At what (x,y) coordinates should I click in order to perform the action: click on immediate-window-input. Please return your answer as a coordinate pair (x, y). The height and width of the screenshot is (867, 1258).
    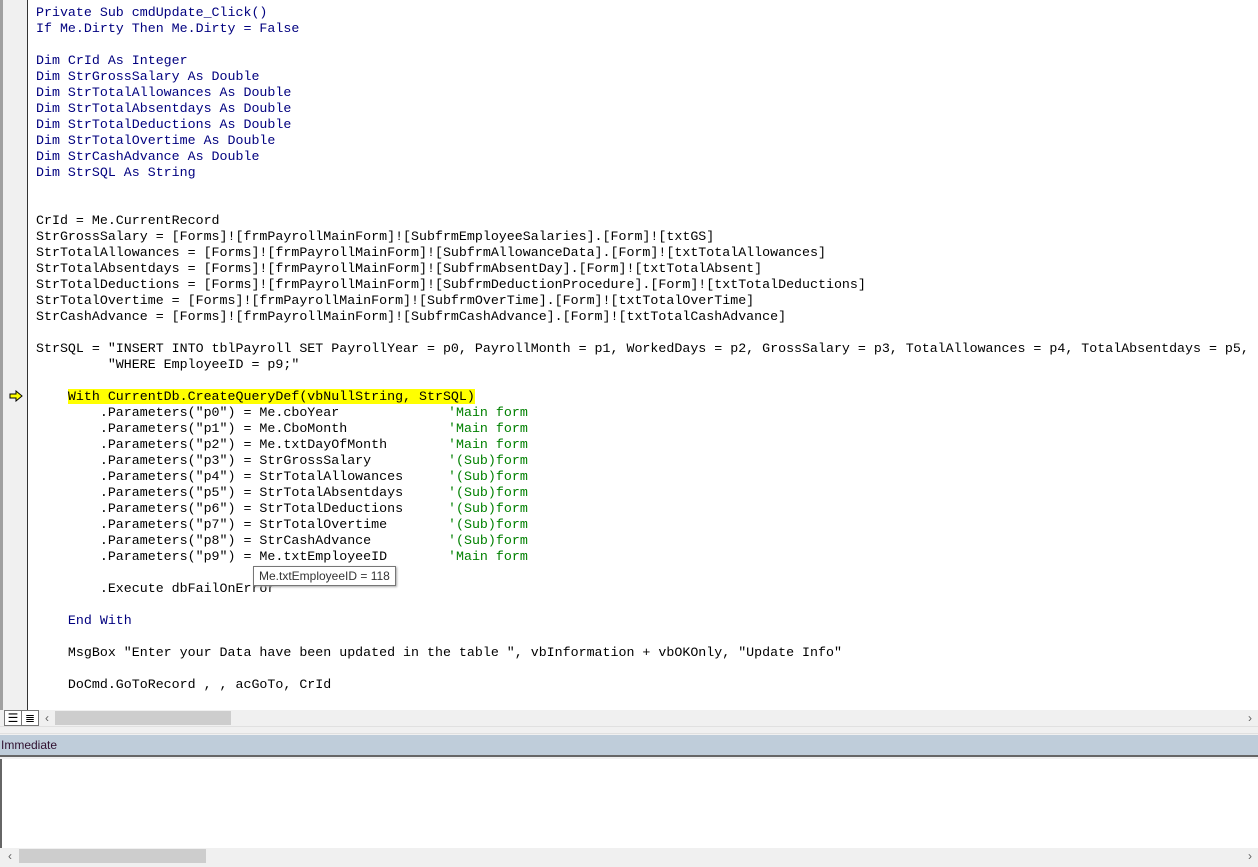
    Looking at the image, I should click on (629, 803).